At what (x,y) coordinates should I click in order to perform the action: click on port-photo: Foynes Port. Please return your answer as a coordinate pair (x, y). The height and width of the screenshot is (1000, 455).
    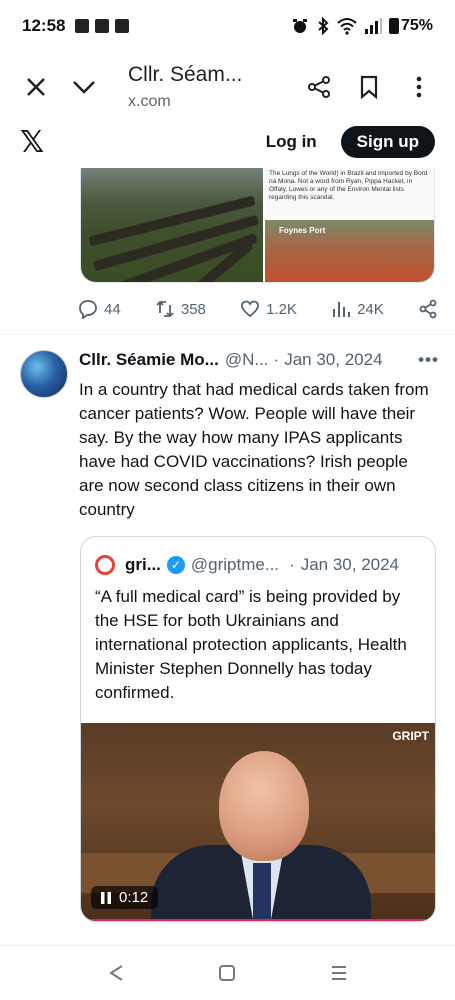
    Looking at the image, I should click on (349, 251).